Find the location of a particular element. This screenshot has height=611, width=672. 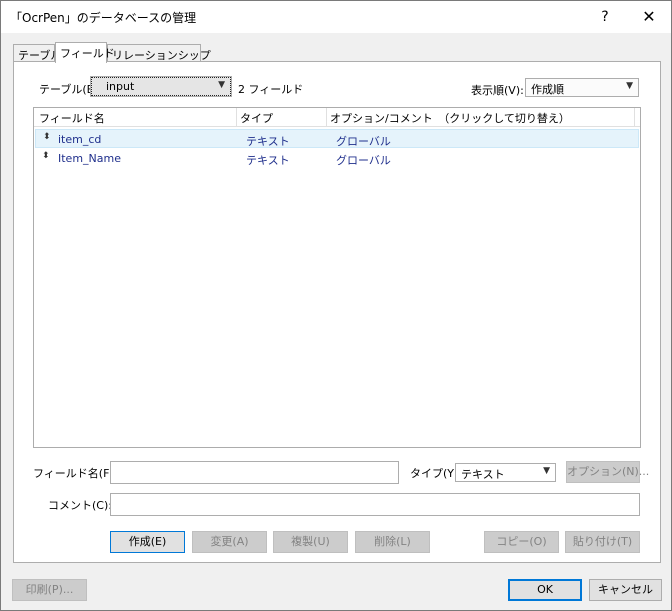

comment-input is located at coordinates (375, 504).